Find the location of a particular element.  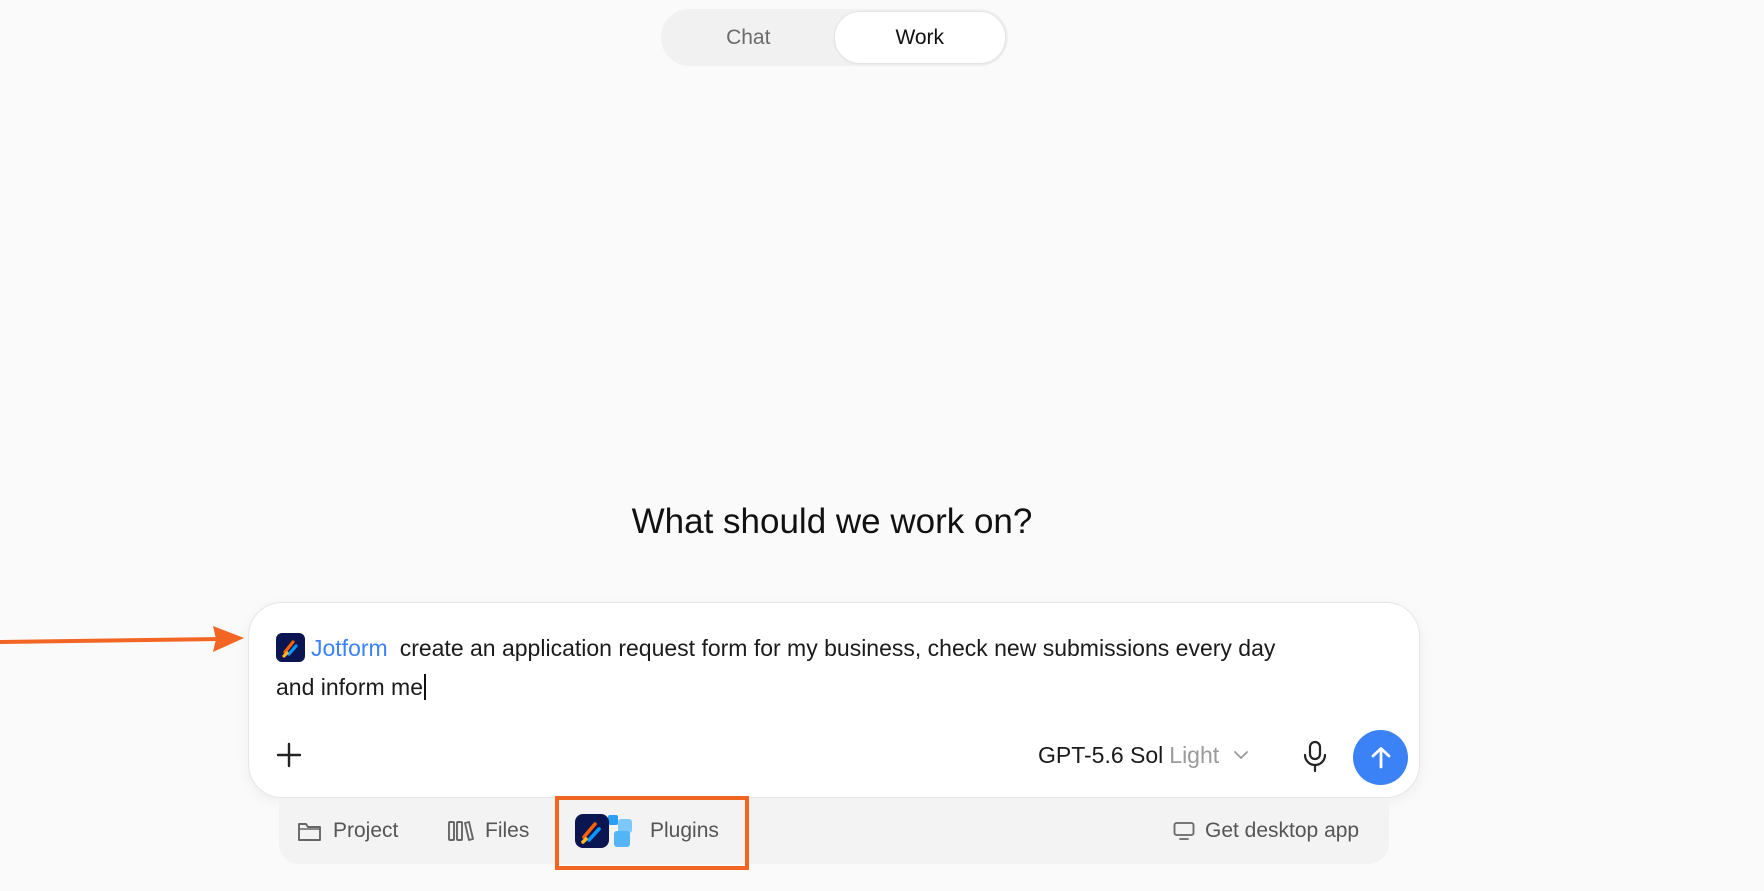

prompt-text-line2: and inform me is located at coordinates (350, 687).